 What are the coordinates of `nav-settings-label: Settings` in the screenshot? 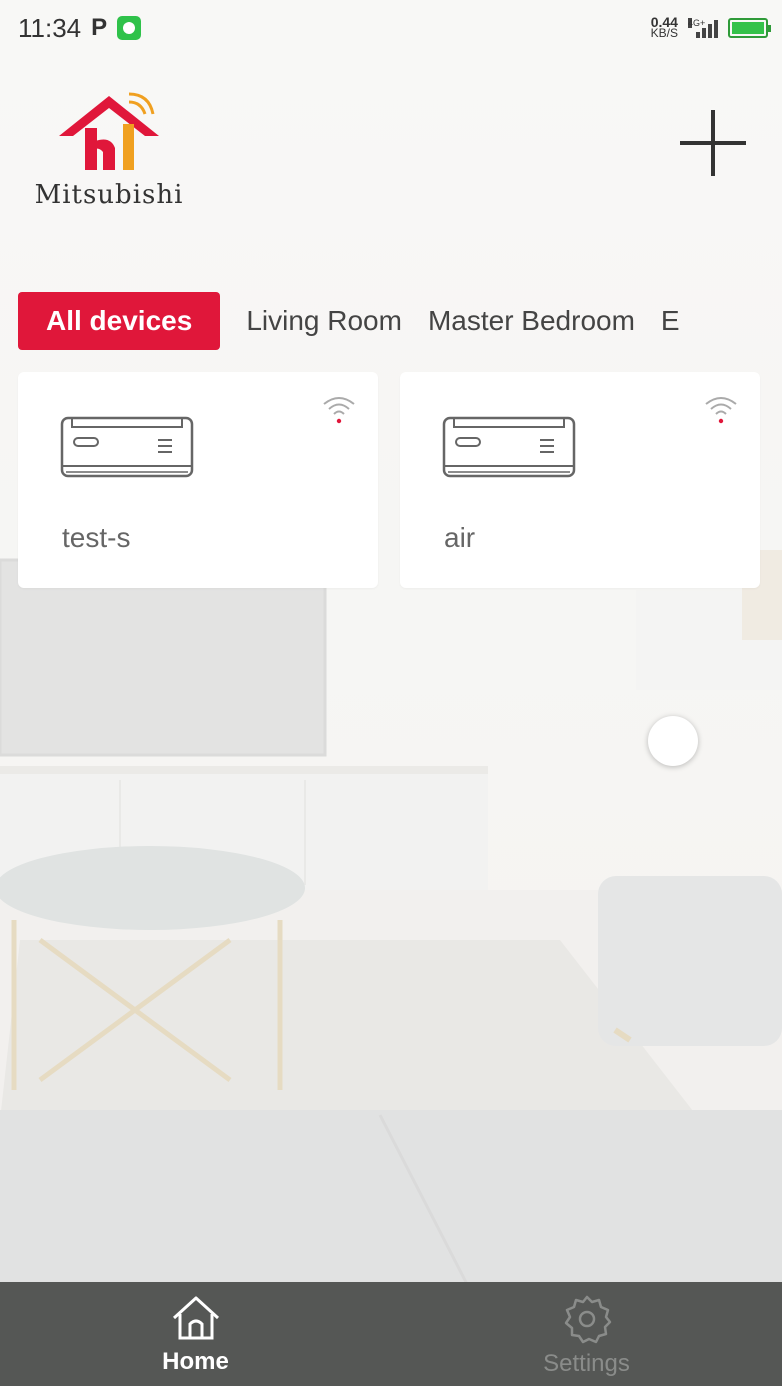 It's located at (586, 1363).